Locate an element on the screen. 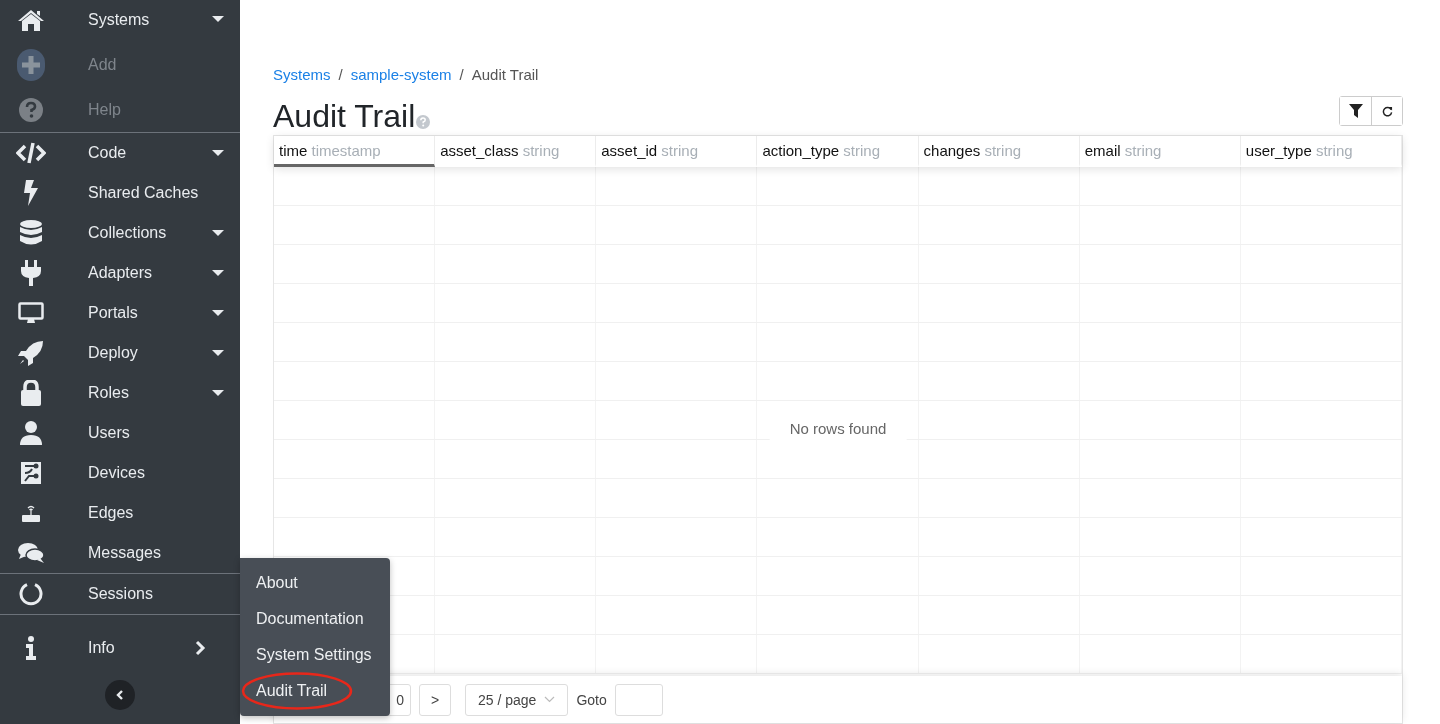 This screenshot has width=1440, height=724. refresh-icon is located at coordinates (1387, 111).